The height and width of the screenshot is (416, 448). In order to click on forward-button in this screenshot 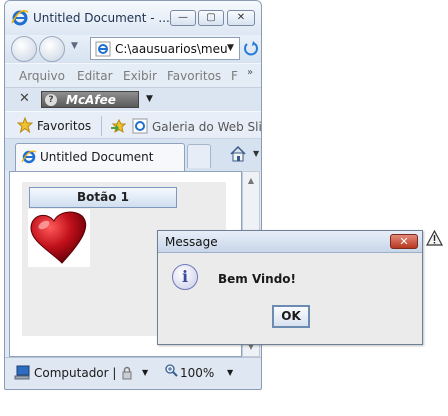, I will do `click(52, 49)`.